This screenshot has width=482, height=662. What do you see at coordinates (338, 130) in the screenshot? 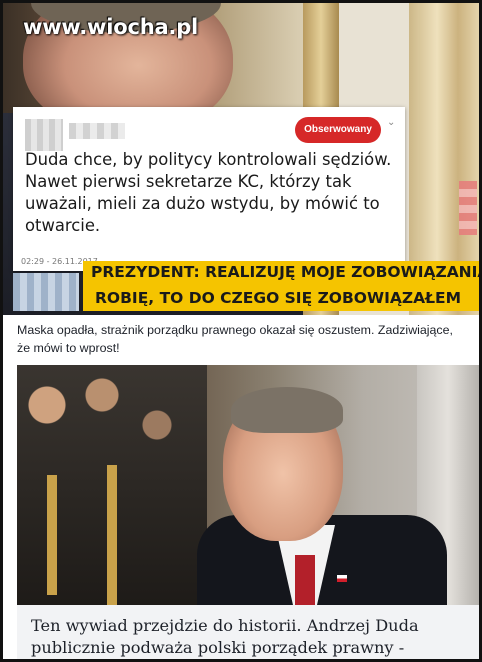
I see `follow-button: Obserwowany` at bounding box center [338, 130].